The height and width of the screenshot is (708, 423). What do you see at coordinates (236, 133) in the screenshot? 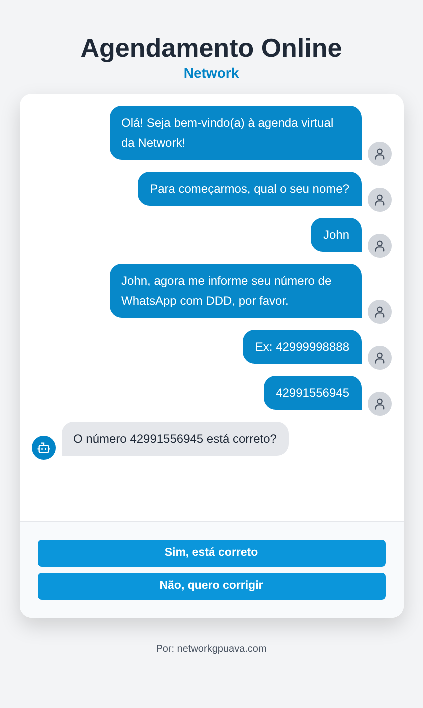
I see `message-bubble: Olá! Seja bem-vindo(a) à agenda virtual da Network!` at bounding box center [236, 133].